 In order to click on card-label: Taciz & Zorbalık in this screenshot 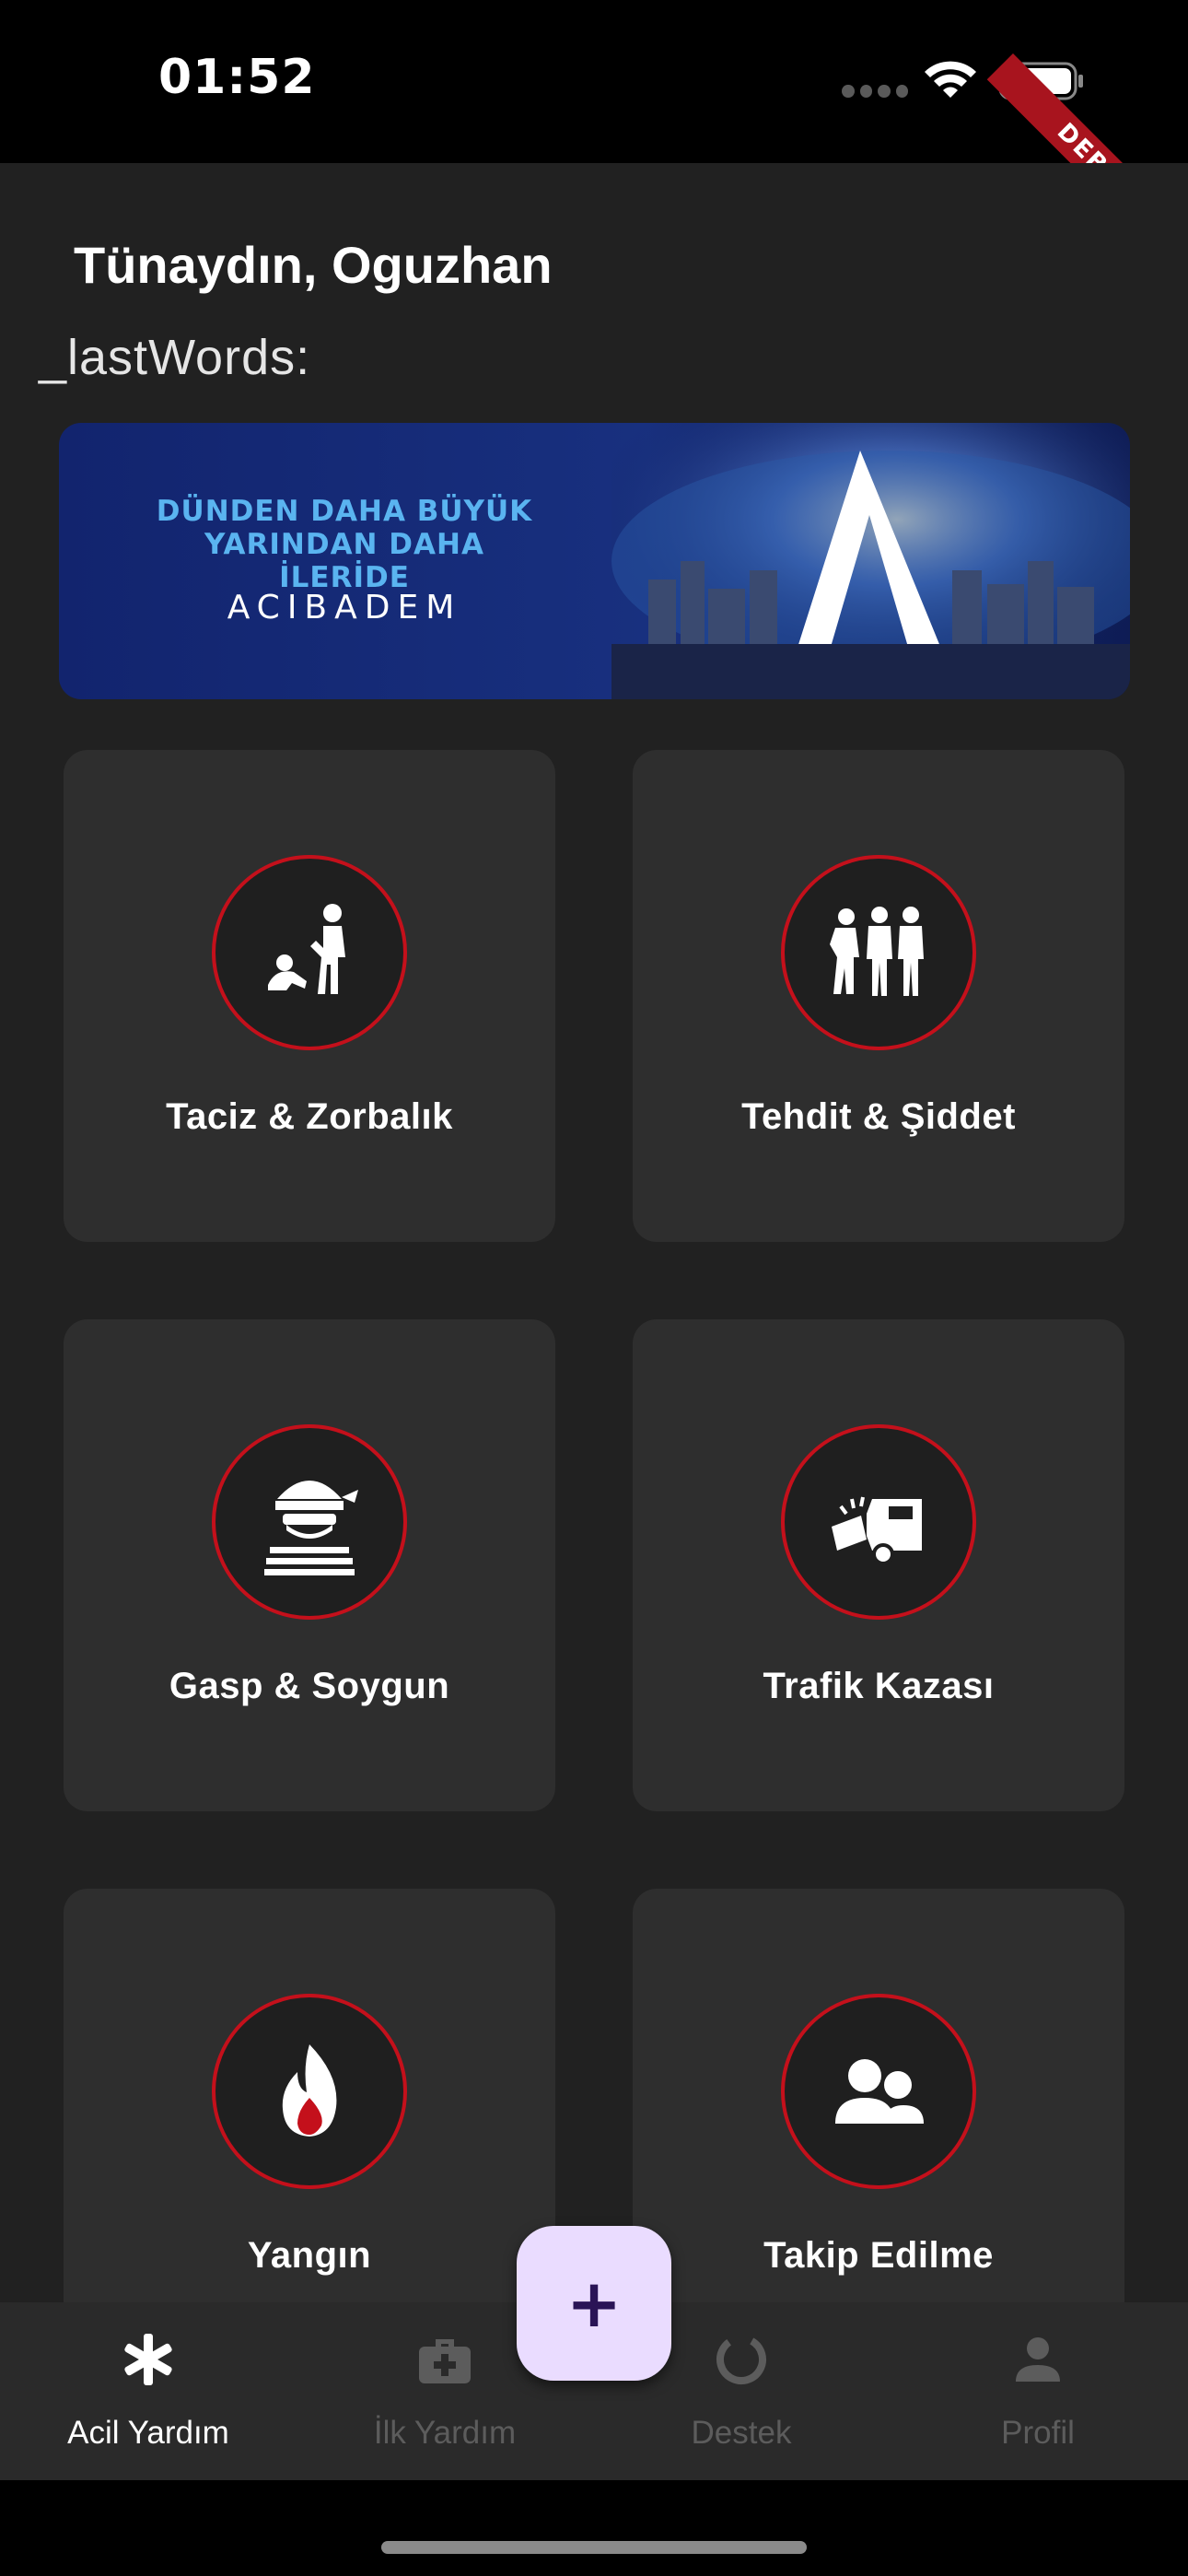, I will do `click(309, 1116)`.